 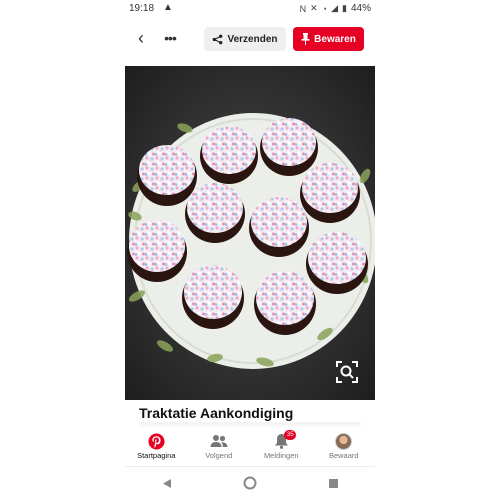 I want to click on clock: 19:18, so click(x=142, y=8).